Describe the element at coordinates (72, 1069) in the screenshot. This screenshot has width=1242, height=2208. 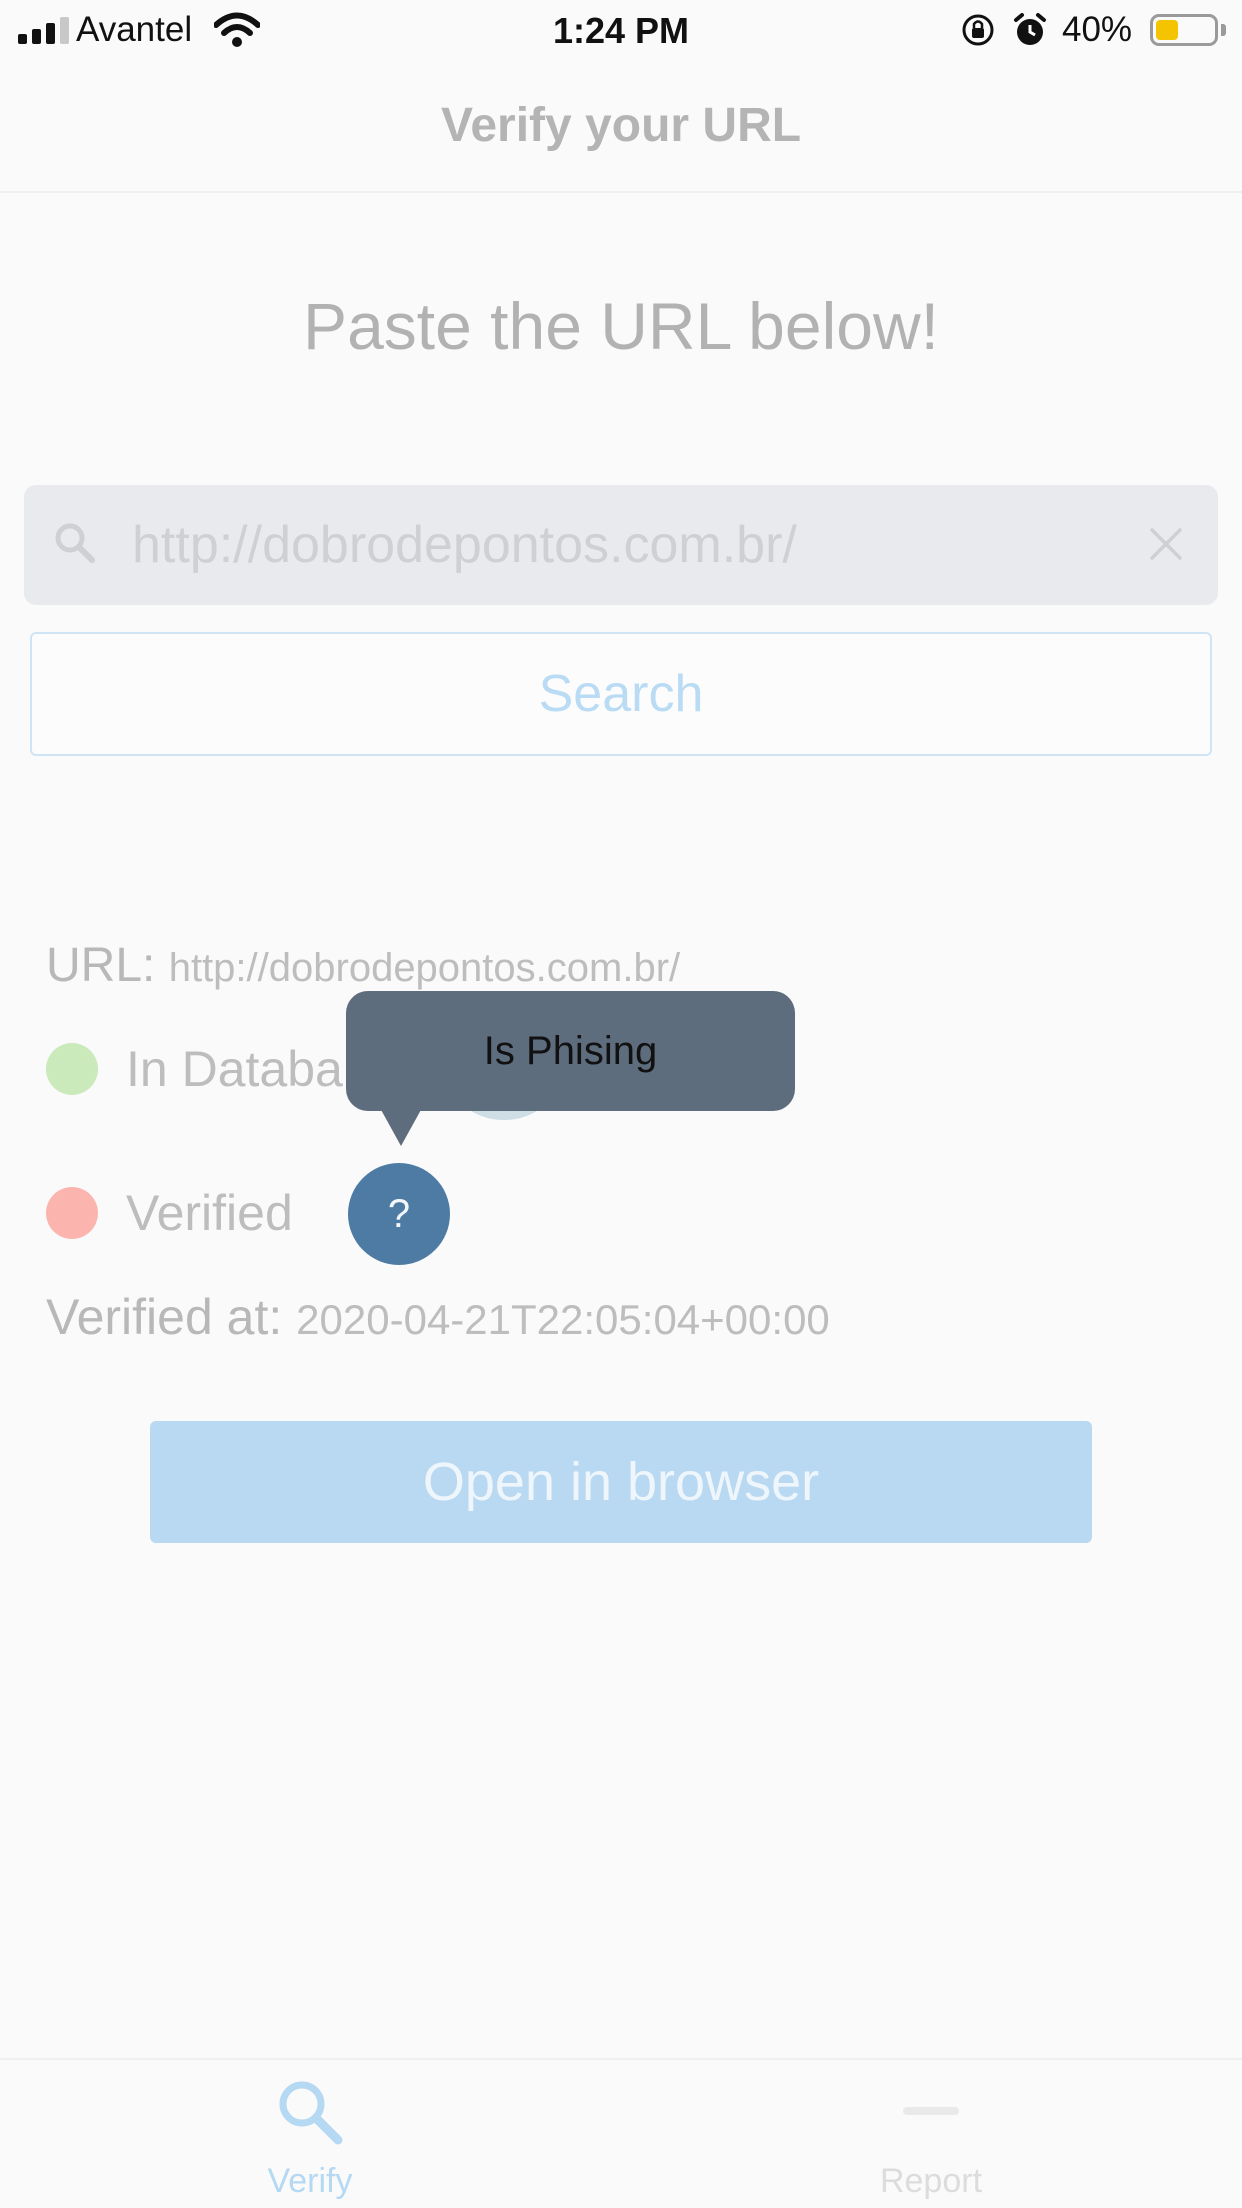
I see `in-database-status-dot` at that location.